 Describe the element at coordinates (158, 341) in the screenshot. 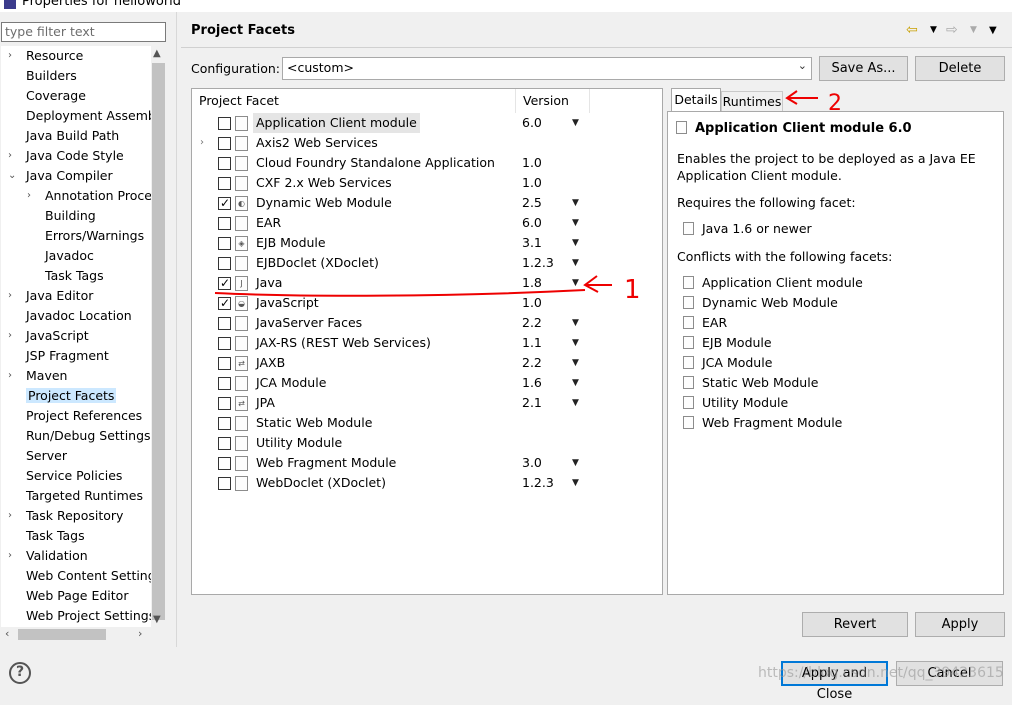

I see `scroll-thumb` at that location.